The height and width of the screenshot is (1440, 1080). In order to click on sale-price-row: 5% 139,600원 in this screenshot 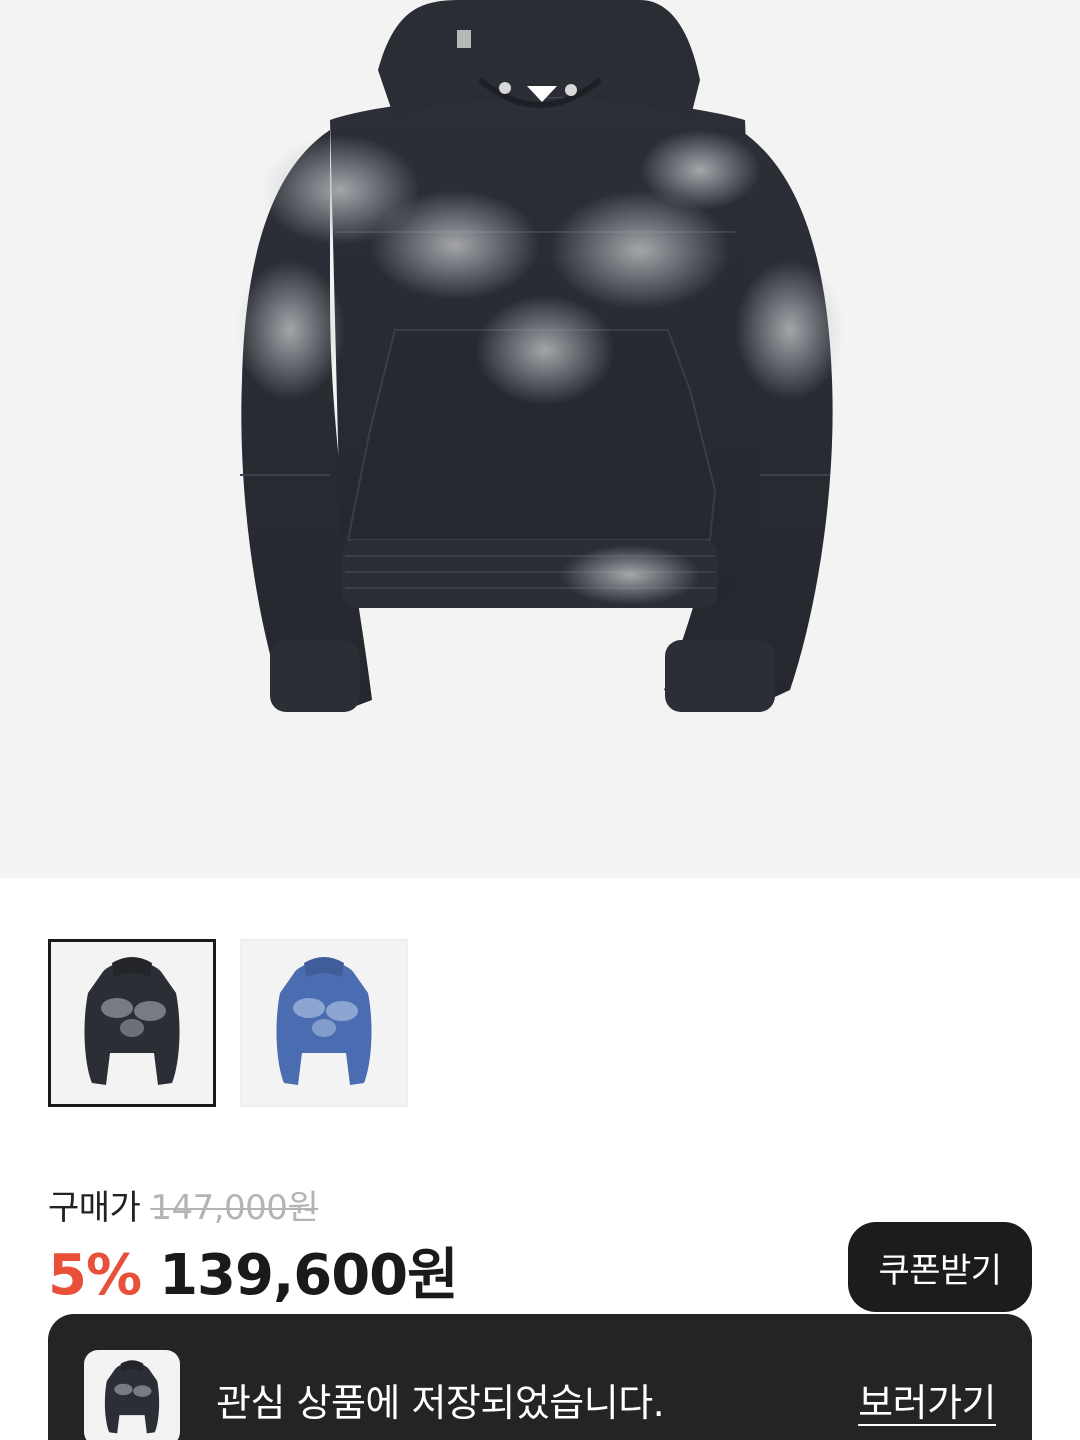, I will do `click(253, 1270)`.